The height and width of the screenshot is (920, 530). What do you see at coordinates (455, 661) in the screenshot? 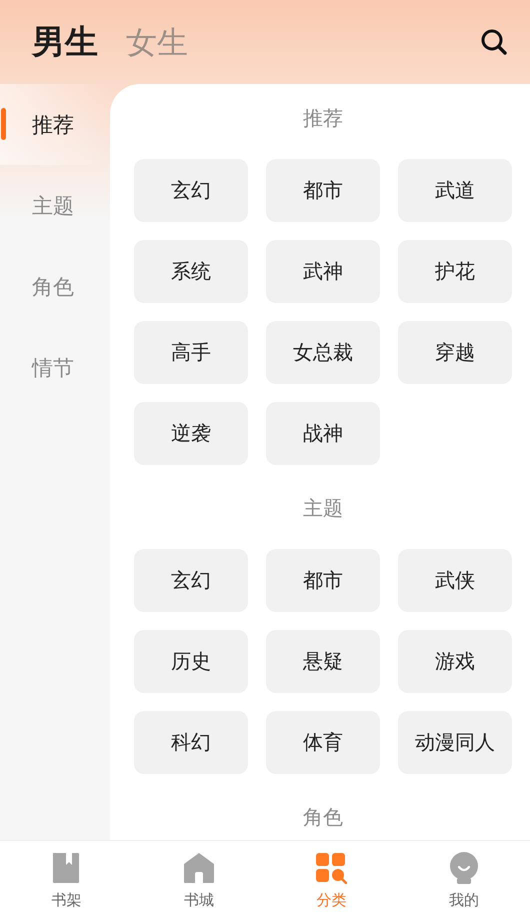
I see `tag-chip: 游戏` at bounding box center [455, 661].